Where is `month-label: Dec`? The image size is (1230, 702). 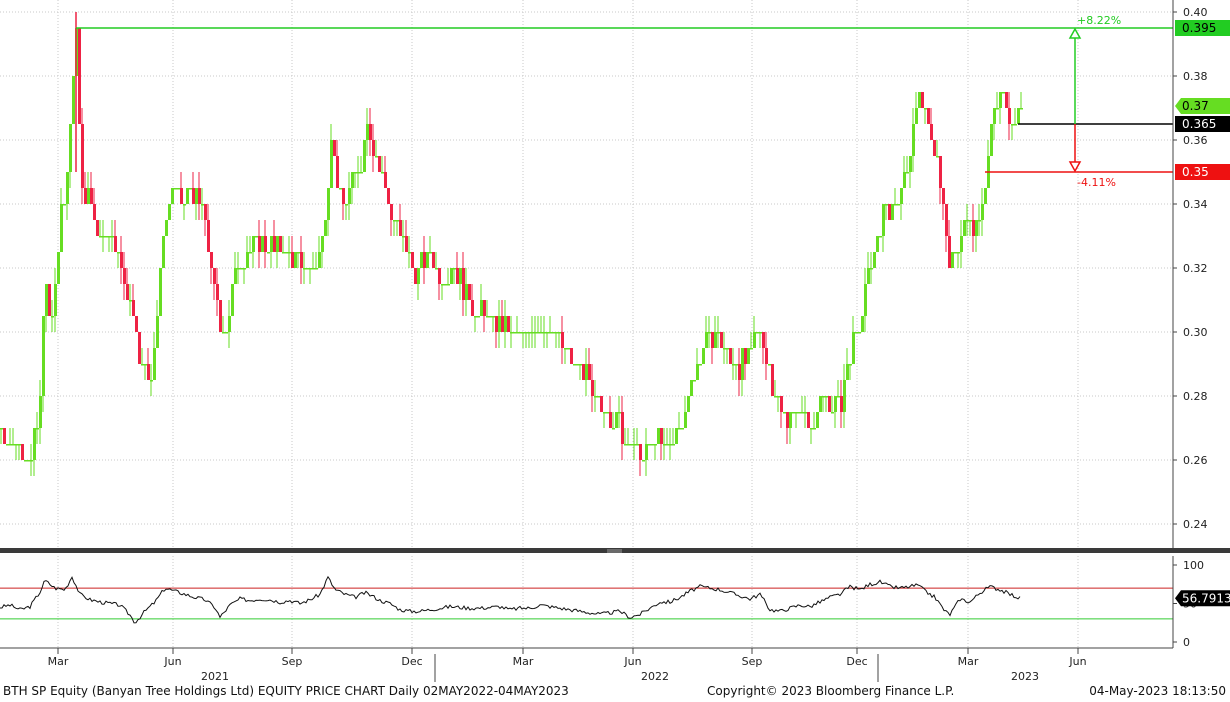 month-label: Dec is located at coordinates (411, 661).